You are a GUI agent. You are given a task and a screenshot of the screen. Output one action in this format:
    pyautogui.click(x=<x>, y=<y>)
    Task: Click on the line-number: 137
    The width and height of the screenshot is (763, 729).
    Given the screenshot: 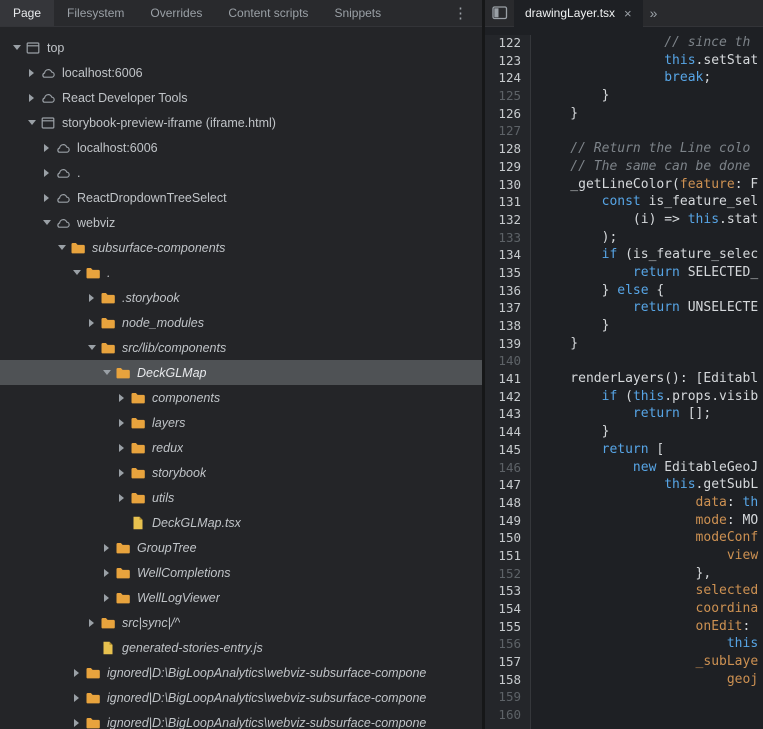 What is the action you would take?
    pyautogui.click(x=507, y=309)
    